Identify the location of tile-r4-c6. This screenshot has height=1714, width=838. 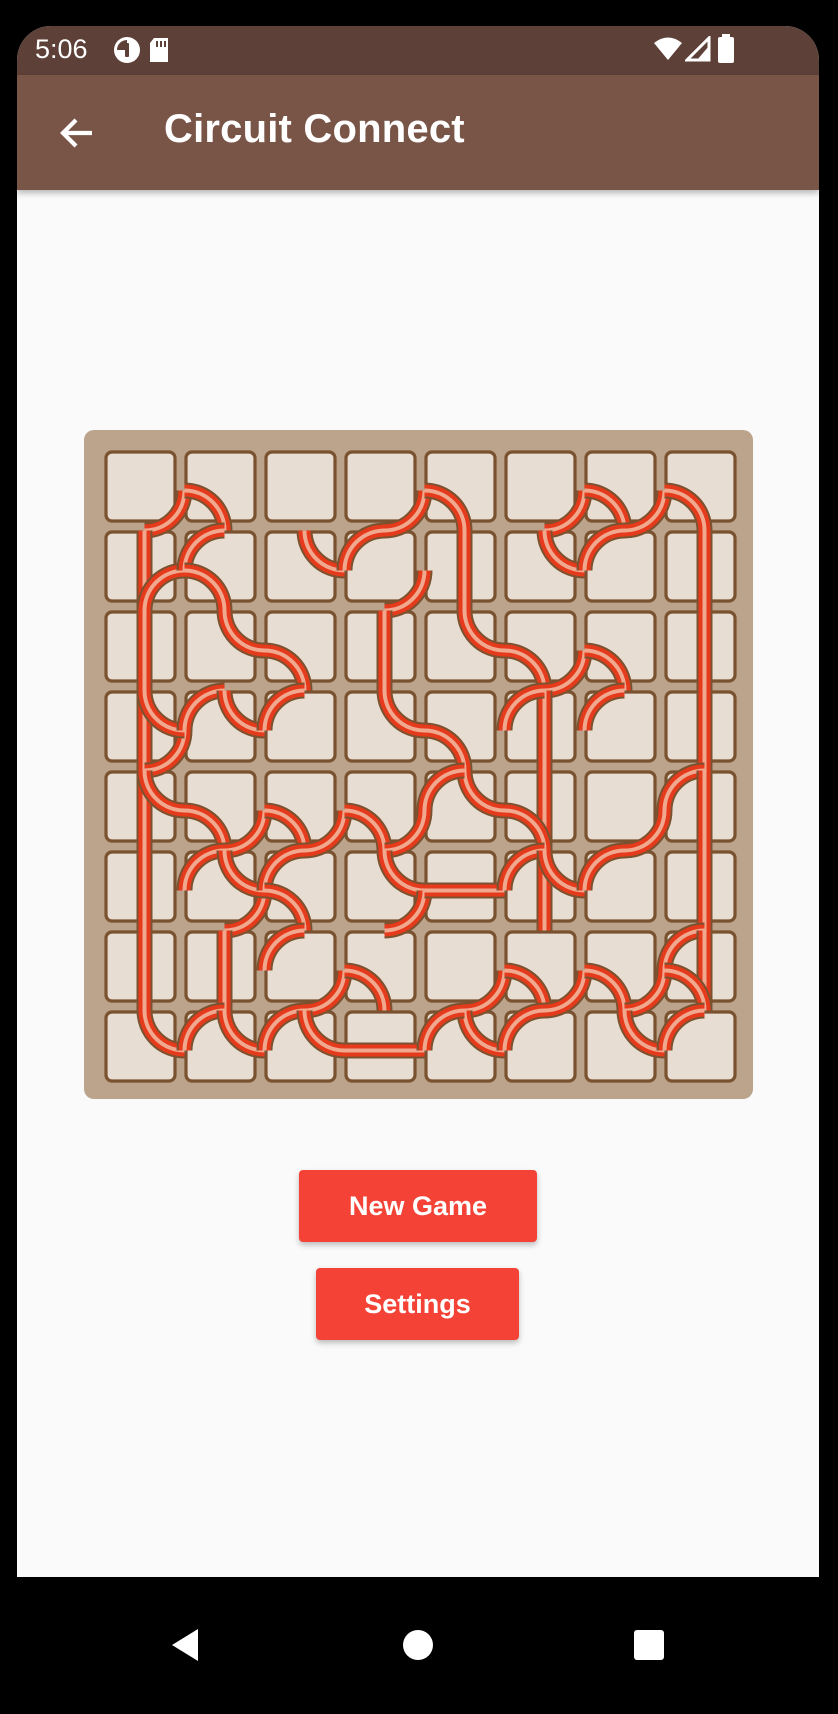
(620, 806).